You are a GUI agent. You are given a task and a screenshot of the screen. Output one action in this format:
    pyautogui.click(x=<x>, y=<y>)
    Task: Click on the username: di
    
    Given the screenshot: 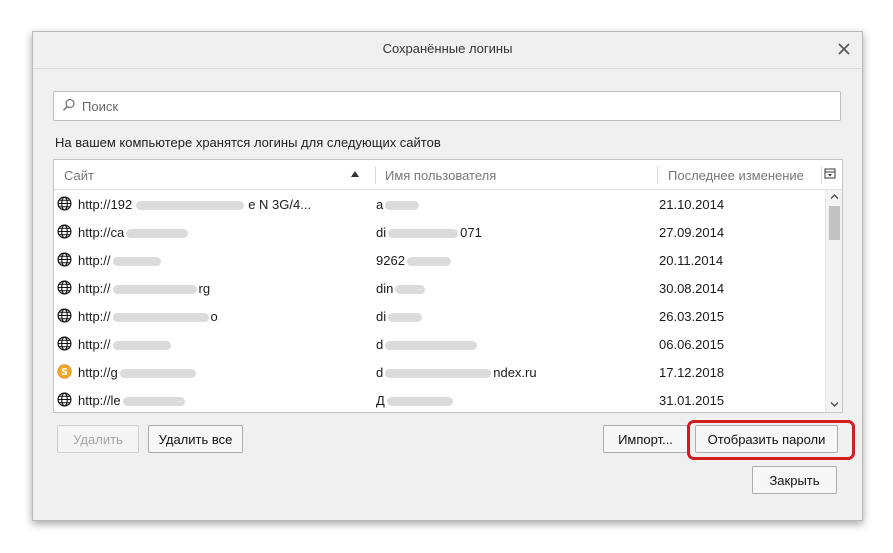 What is the action you would take?
    pyautogui.click(x=399, y=316)
    